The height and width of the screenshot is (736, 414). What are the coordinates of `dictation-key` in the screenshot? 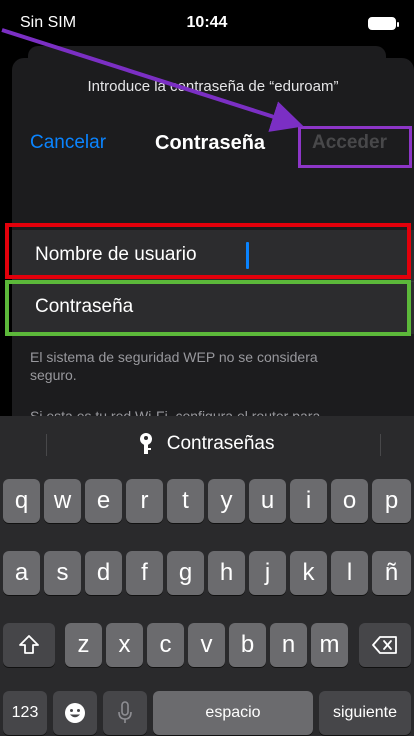 It's located at (125, 713).